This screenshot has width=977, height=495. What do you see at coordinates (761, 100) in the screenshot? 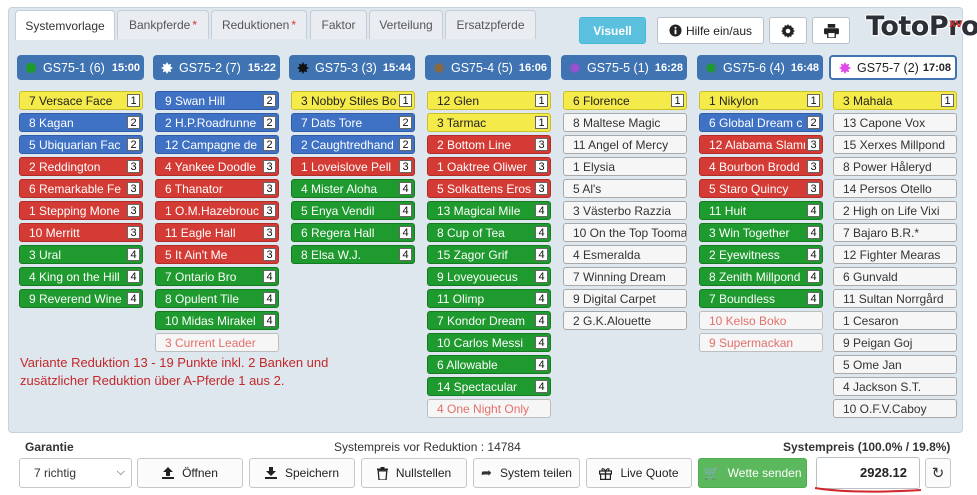
I see `horse-item: 1 Nikylon 1` at bounding box center [761, 100].